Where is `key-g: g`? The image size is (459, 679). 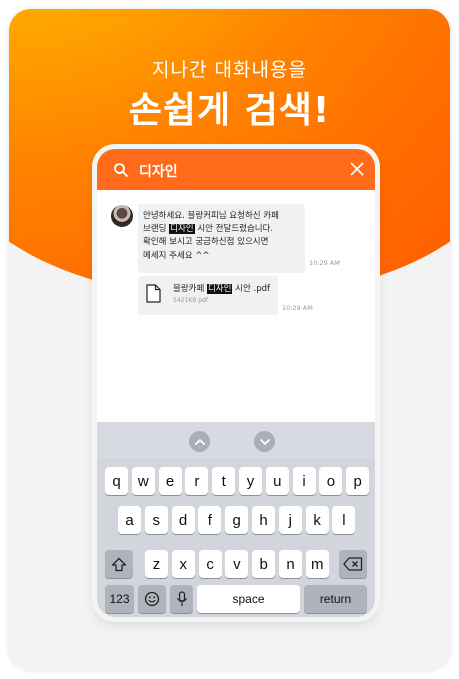 key-g: g is located at coordinates (237, 520).